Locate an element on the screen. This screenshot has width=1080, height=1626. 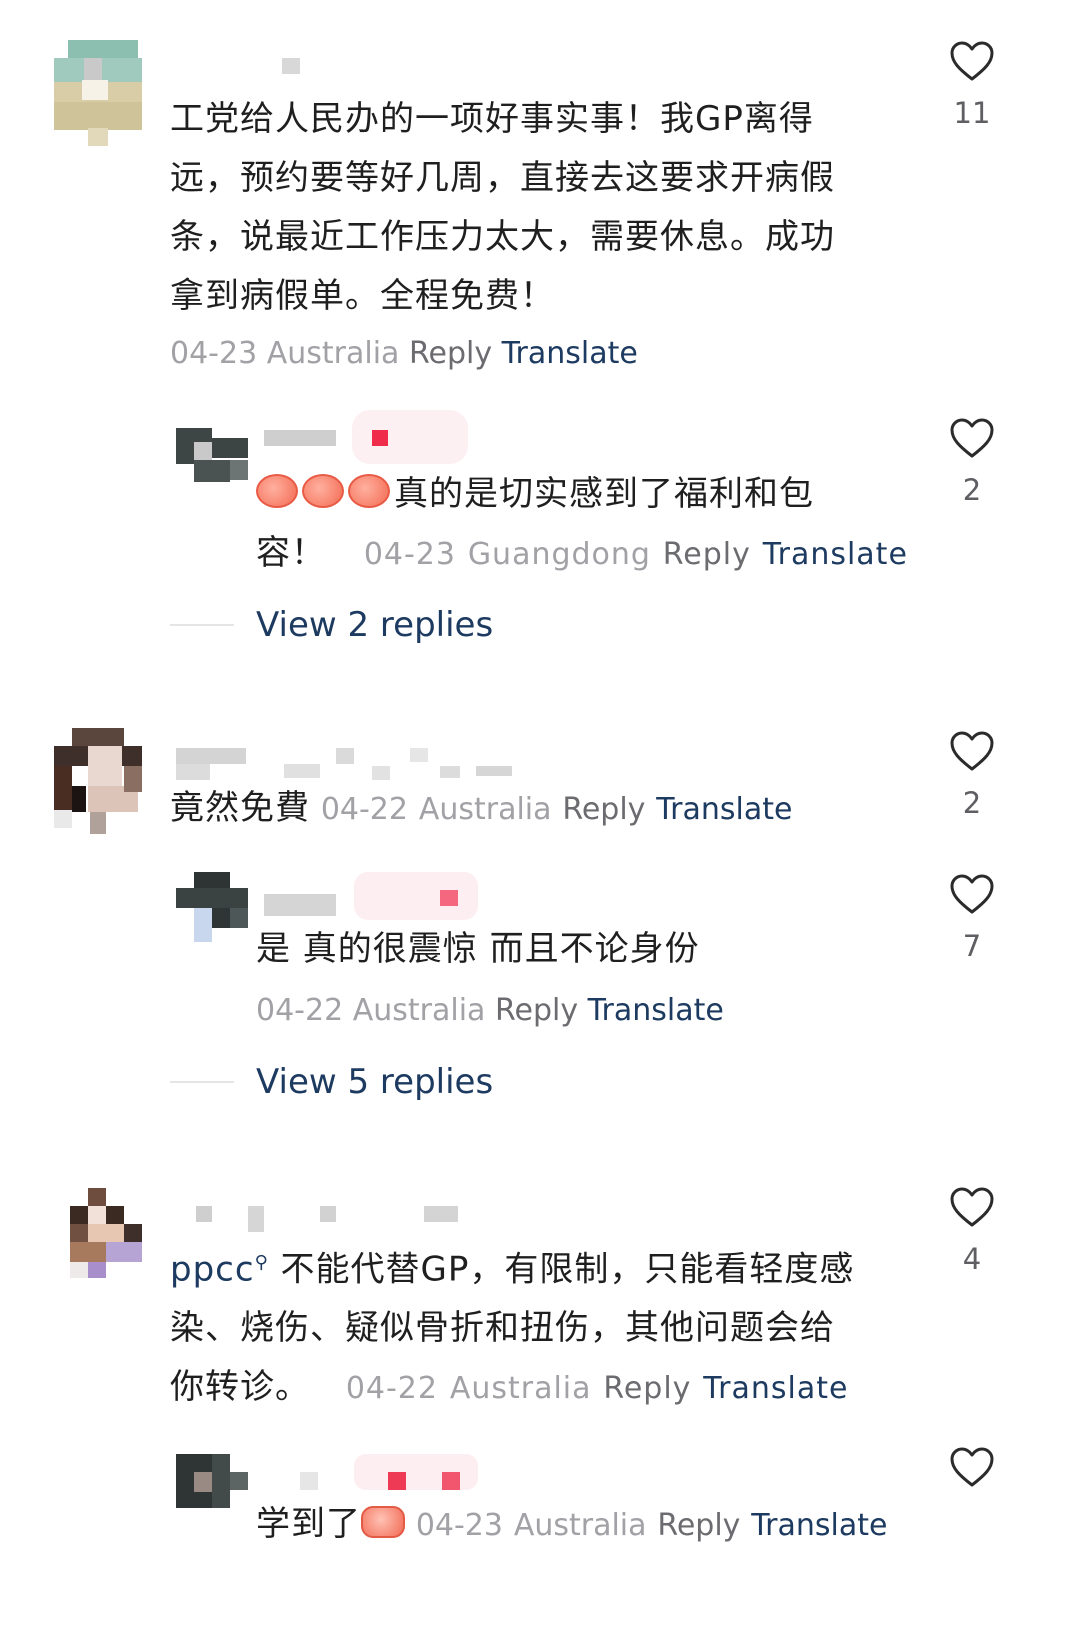
reply-text: 学到了 is located at coordinates (308, 1524).